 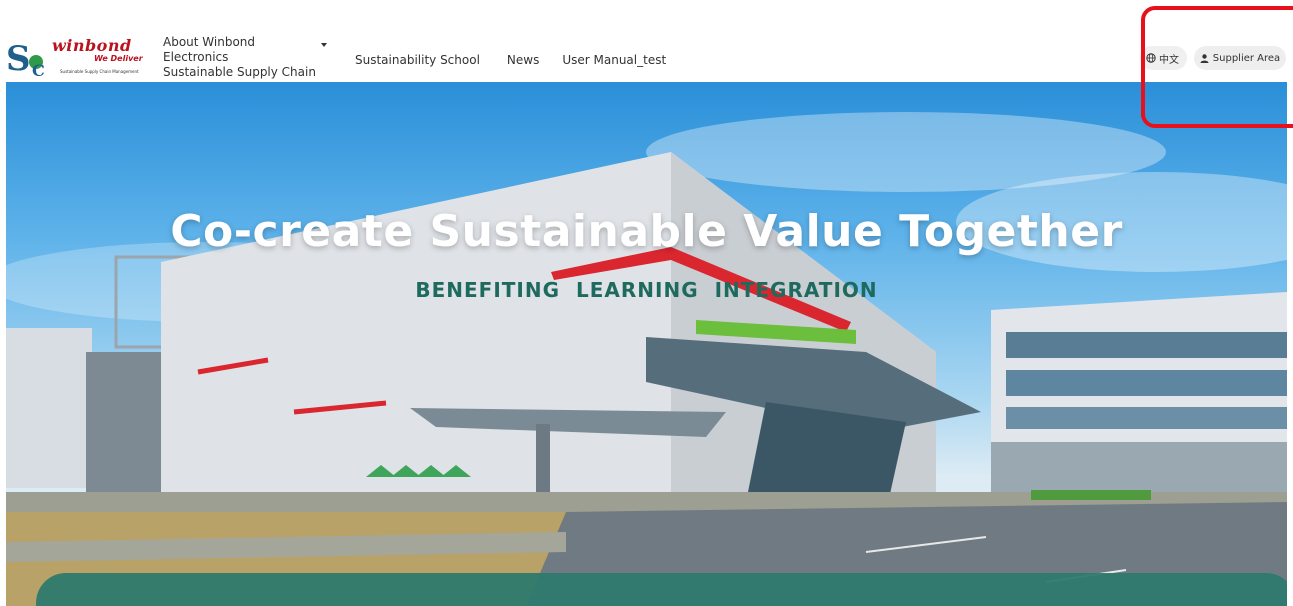 I want to click on logo-tagline: We Deliver, so click(x=118, y=58).